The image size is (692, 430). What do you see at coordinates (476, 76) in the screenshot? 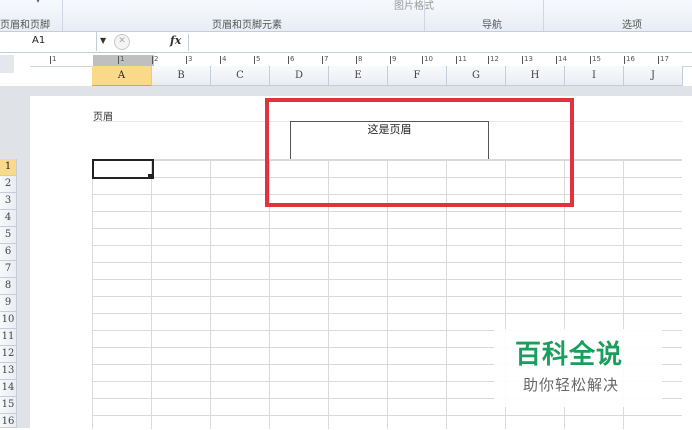
I see `column-header-g: G` at bounding box center [476, 76].